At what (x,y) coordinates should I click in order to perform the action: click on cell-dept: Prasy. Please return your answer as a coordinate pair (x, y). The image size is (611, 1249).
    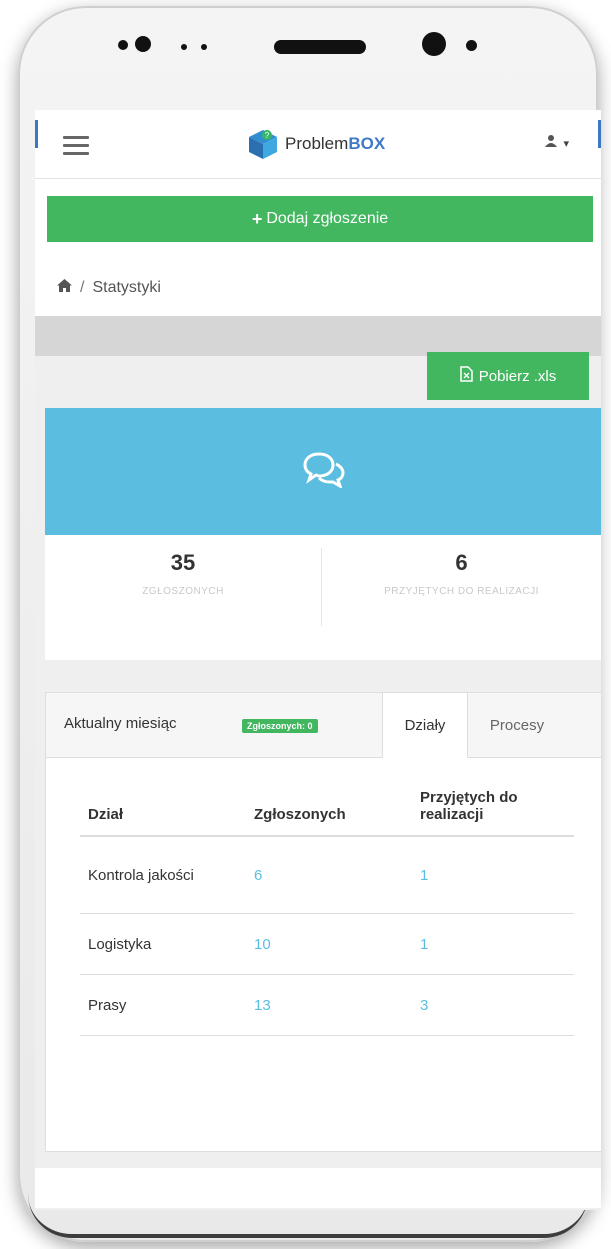
    Looking at the image, I should click on (163, 1005).